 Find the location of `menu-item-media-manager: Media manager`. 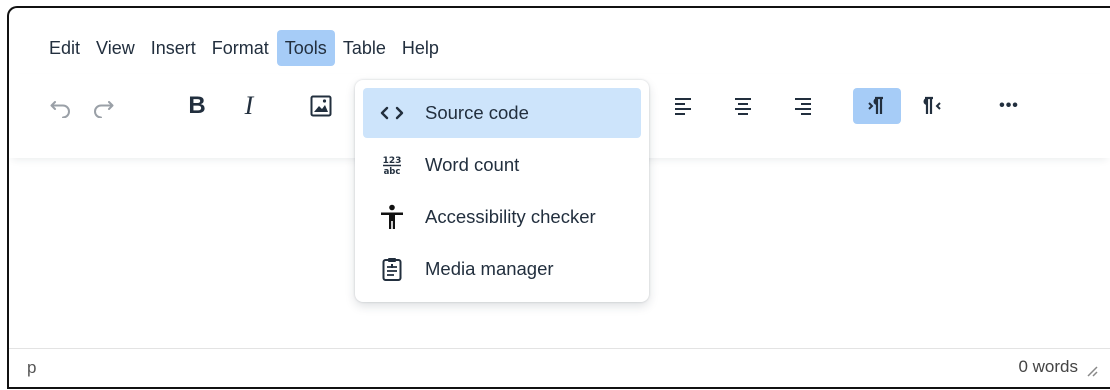

menu-item-media-manager: Media manager is located at coordinates (502, 269).